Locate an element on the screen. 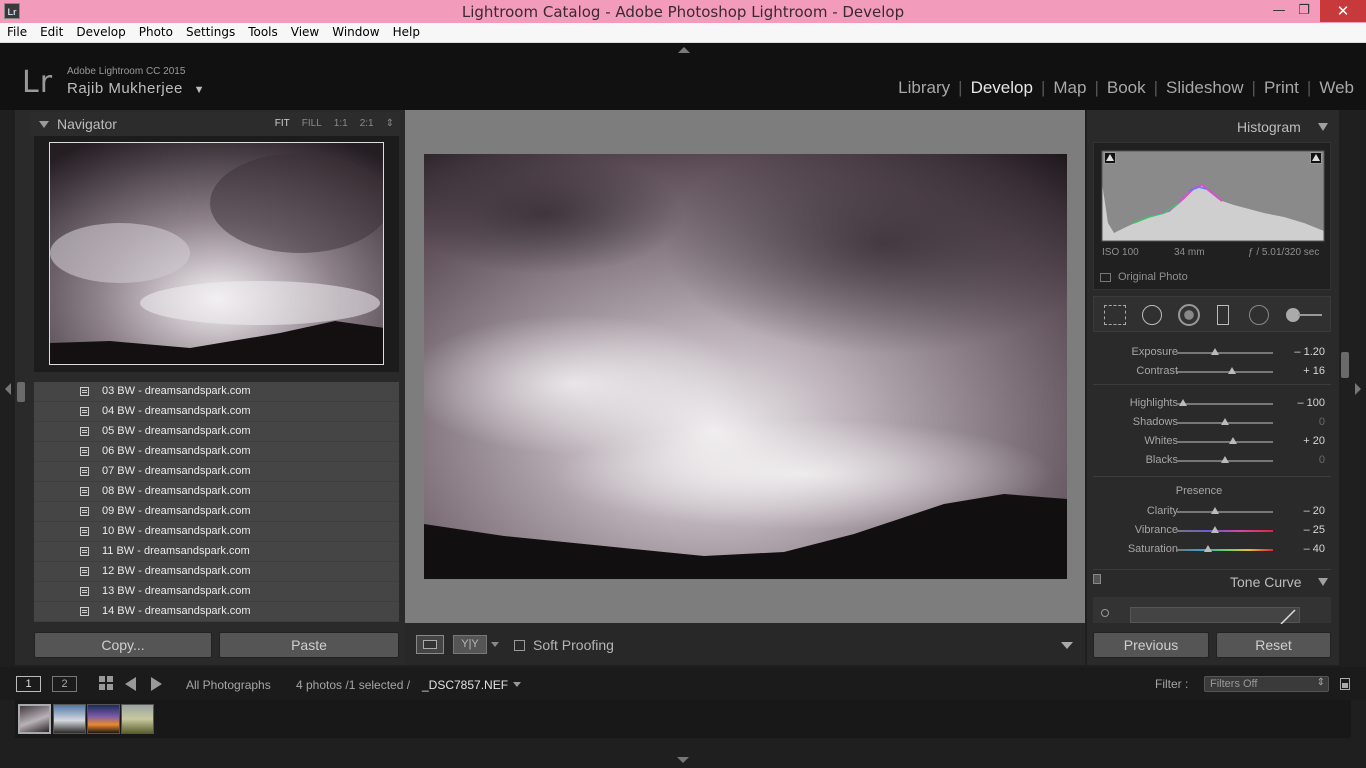 The image size is (1366, 768). histogram-collapse-icon is located at coordinates (1323, 127).